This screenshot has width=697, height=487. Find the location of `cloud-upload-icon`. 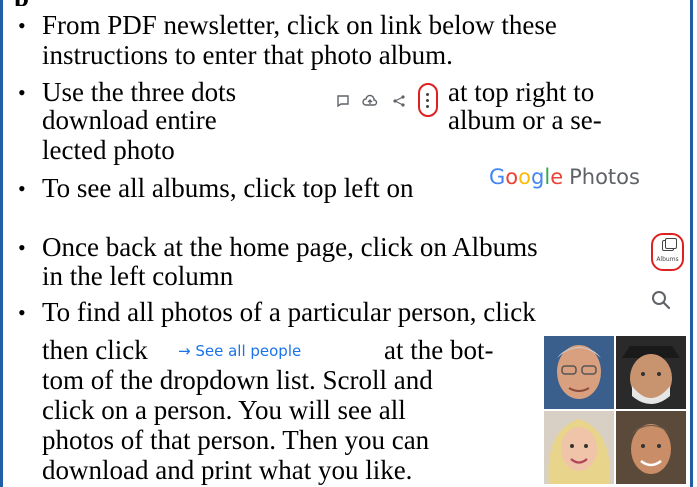

cloud-upload-icon is located at coordinates (370, 103).